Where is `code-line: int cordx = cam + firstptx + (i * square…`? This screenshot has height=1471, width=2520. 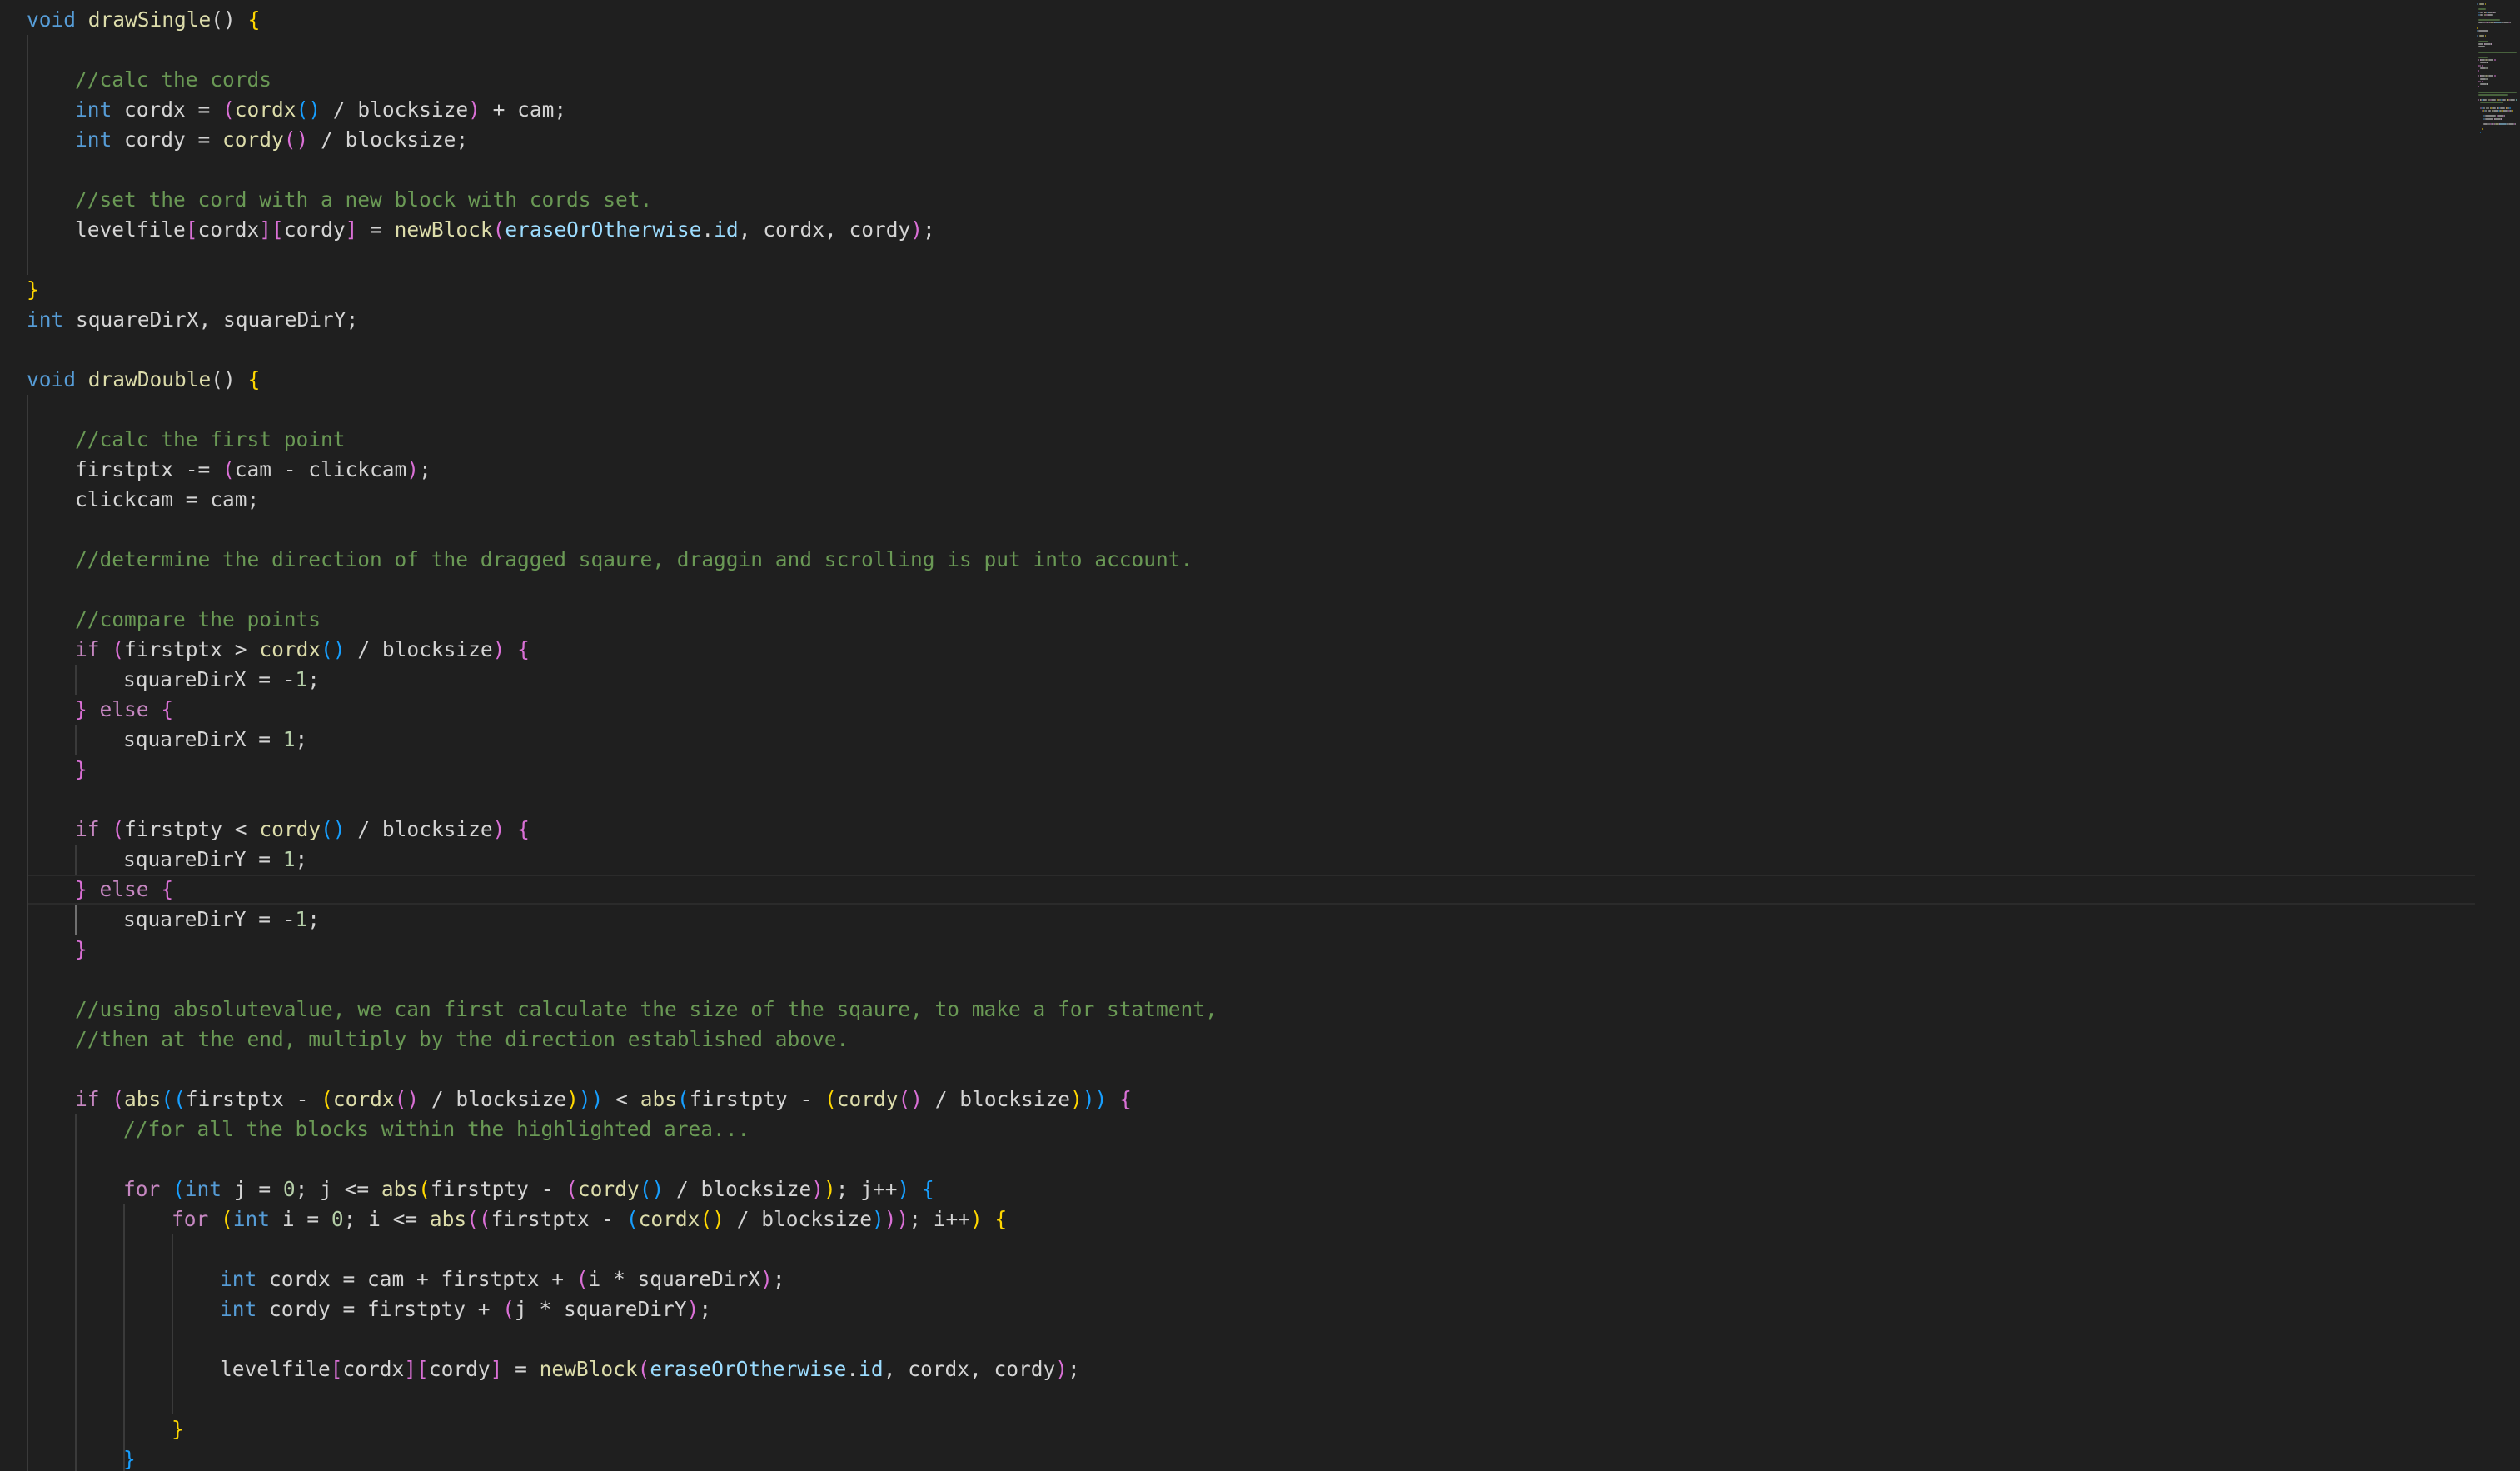
code-line: int cordx = cam + firstptx + (i * square… is located at coordinates (1251, 1279).